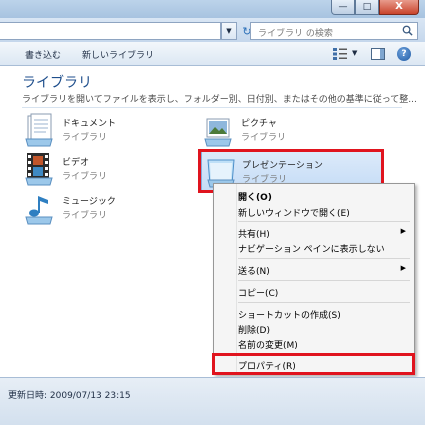  I want to click on menu-item-hide-from-navigation: ナビゲーション ペインに表示しない, so click(314, 247).